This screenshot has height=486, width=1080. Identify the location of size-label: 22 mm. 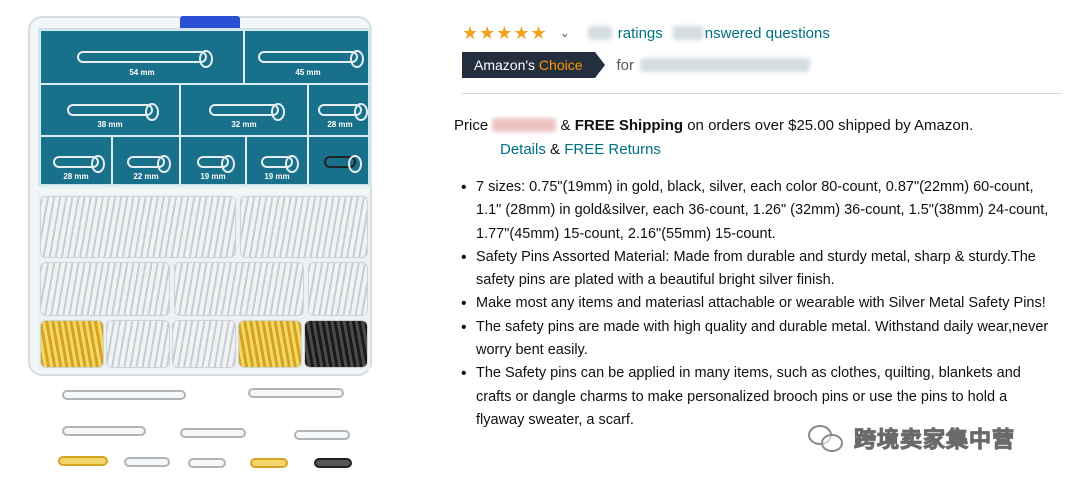
(146, 176).